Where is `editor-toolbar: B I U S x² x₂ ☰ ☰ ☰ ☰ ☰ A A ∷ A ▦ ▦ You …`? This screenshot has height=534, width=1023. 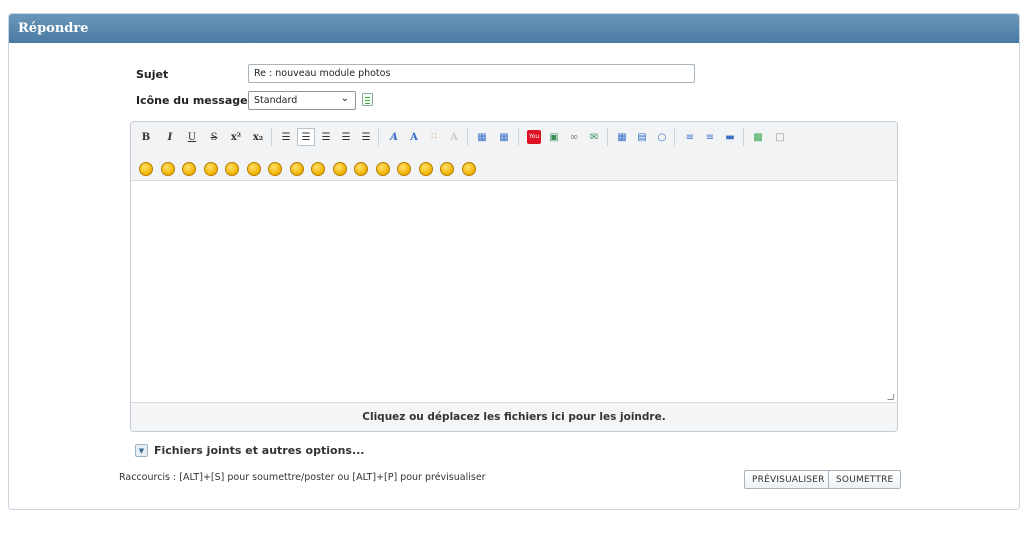 editor-toolbar: B I U S x² x₂ ☰ ☰ ☰ ☰ ☰ A A ∷ A ▦ ▦ You … is located at coordinates (514, 151).